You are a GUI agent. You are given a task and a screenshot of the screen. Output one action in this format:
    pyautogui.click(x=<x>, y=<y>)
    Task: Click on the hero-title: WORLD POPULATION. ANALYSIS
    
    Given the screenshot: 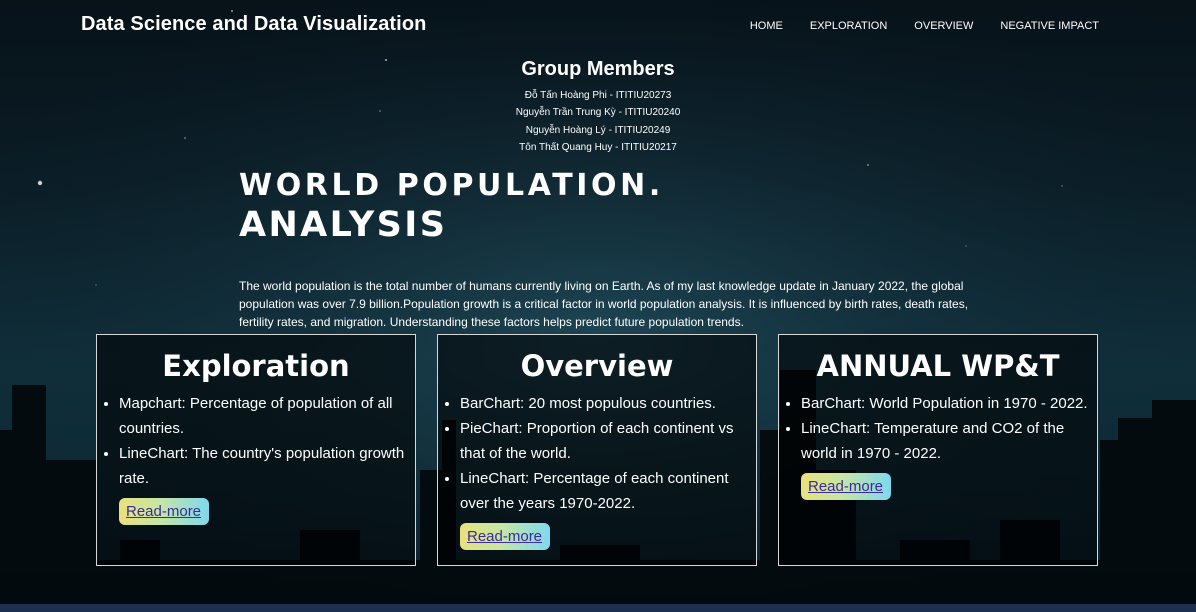 What is the action you would take?
    pyautogui.click(x=451, y=205)
    